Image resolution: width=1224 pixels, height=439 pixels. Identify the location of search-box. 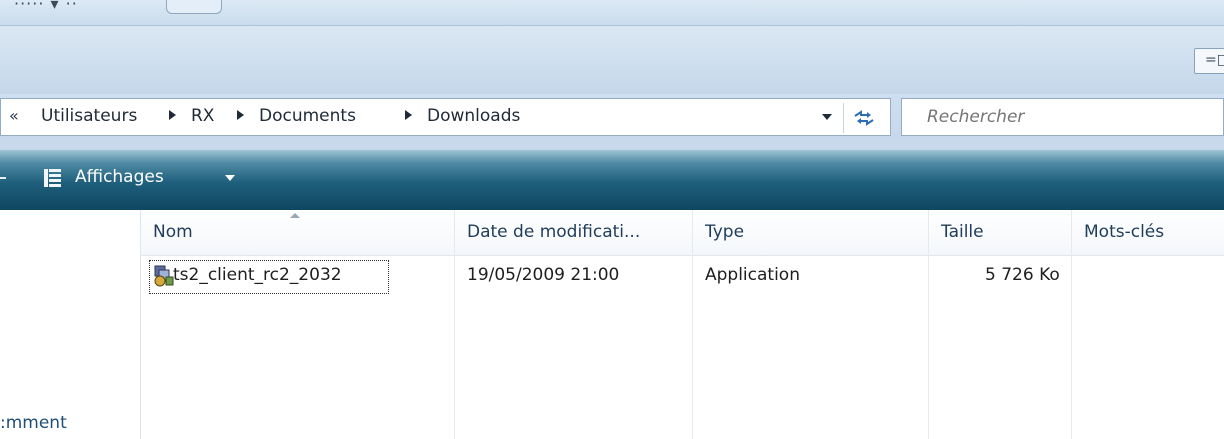
(1062, 117).